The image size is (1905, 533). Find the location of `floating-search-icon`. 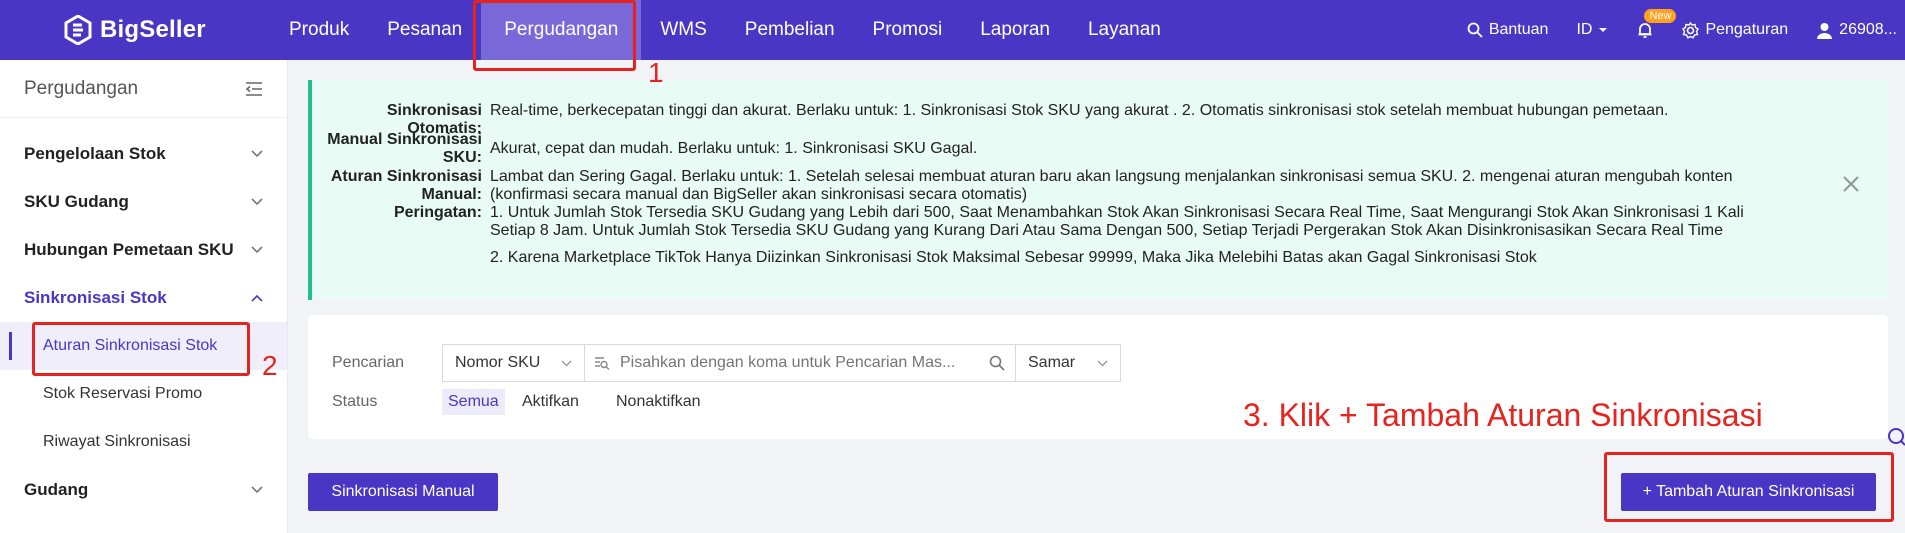

floating-search-icon is located at coordinates (1895, 438).